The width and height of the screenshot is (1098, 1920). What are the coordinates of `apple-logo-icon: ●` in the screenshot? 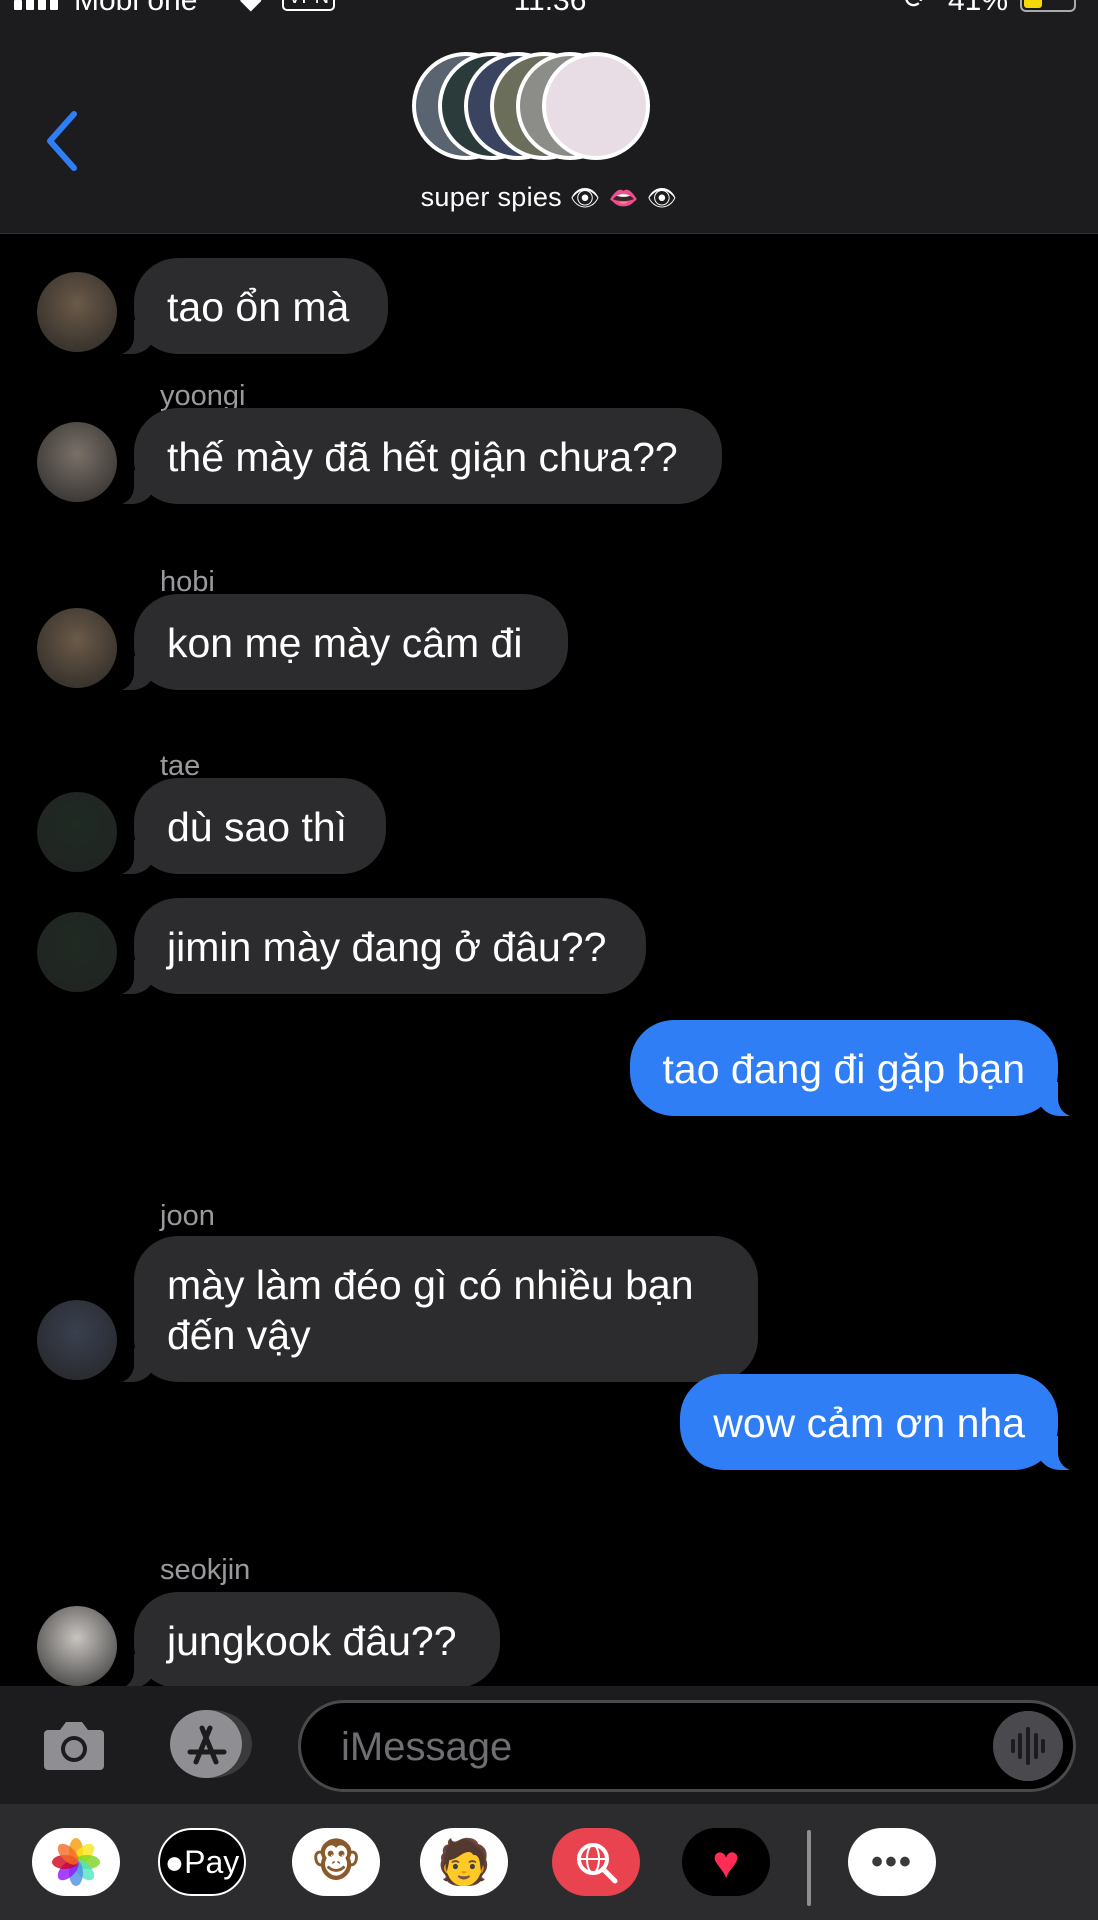 It's located at (174, 1861).